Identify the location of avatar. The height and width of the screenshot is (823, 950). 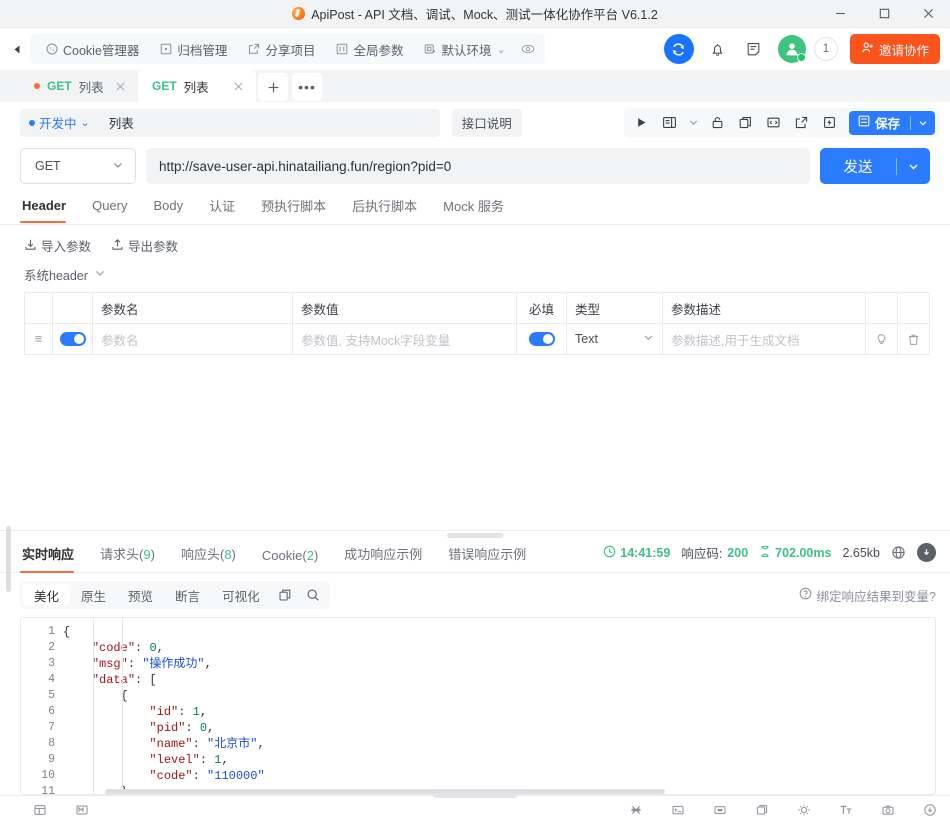
(791, 49).